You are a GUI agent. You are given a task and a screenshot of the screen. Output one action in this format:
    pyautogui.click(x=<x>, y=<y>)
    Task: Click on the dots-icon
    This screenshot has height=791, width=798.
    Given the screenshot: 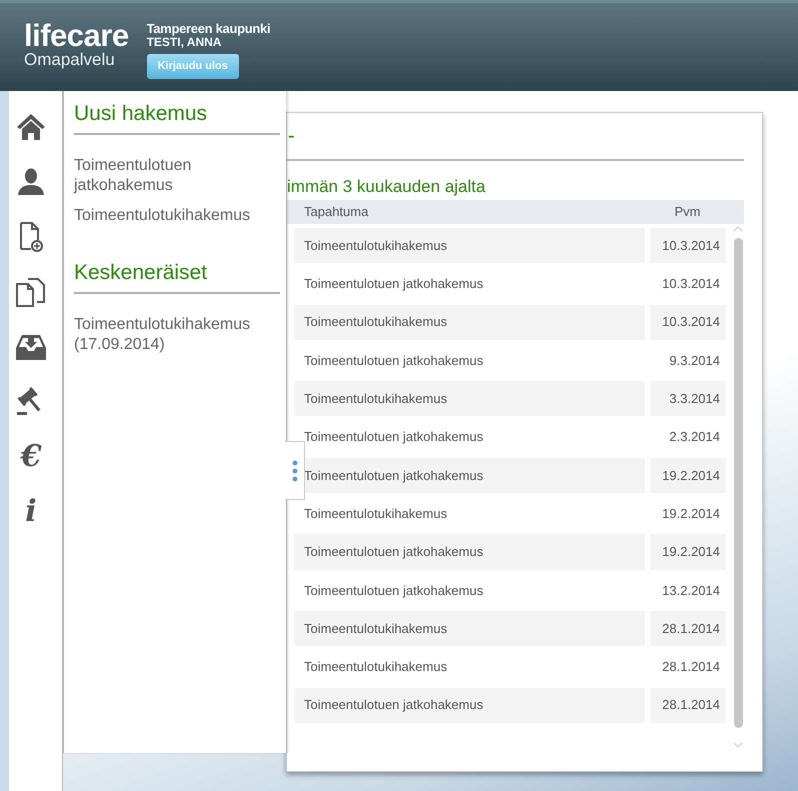 What is the action you would take?
    pyautogui.click(x=295, y=471)
    